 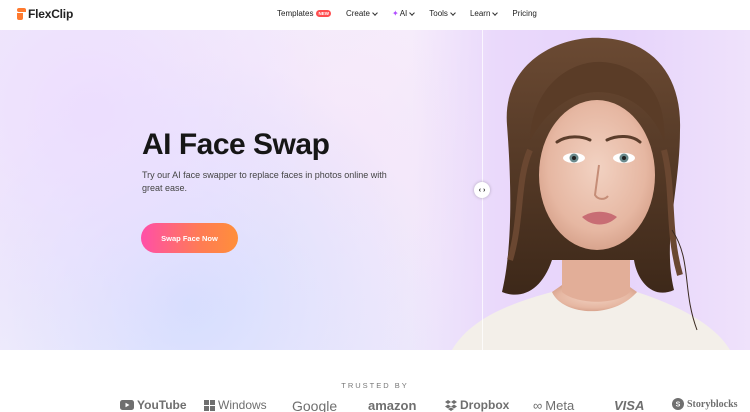 I want to click on svg-text: S, so click(x=678, y=405).